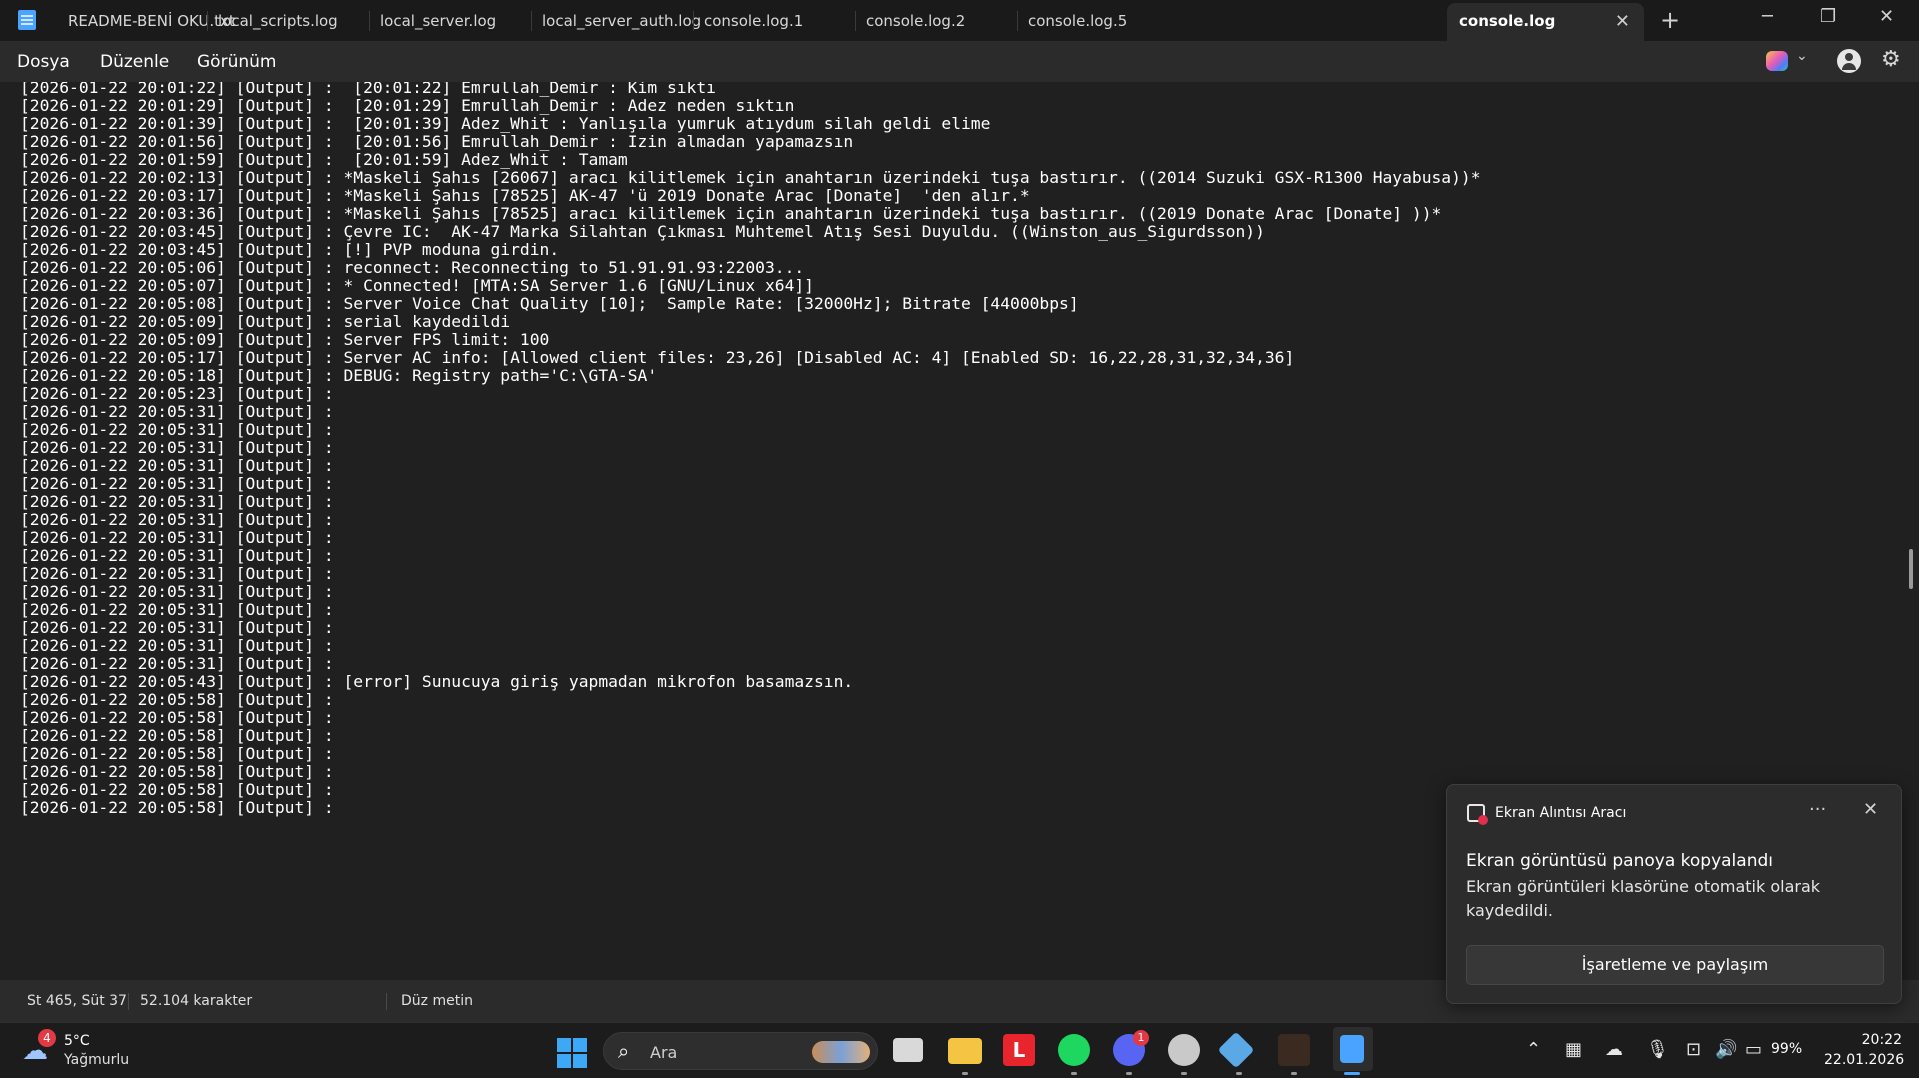 Image resolution: width=1919 pixels, height=1078 pixels. I want to click on game-launcher-icon, so click(1294, 1050).